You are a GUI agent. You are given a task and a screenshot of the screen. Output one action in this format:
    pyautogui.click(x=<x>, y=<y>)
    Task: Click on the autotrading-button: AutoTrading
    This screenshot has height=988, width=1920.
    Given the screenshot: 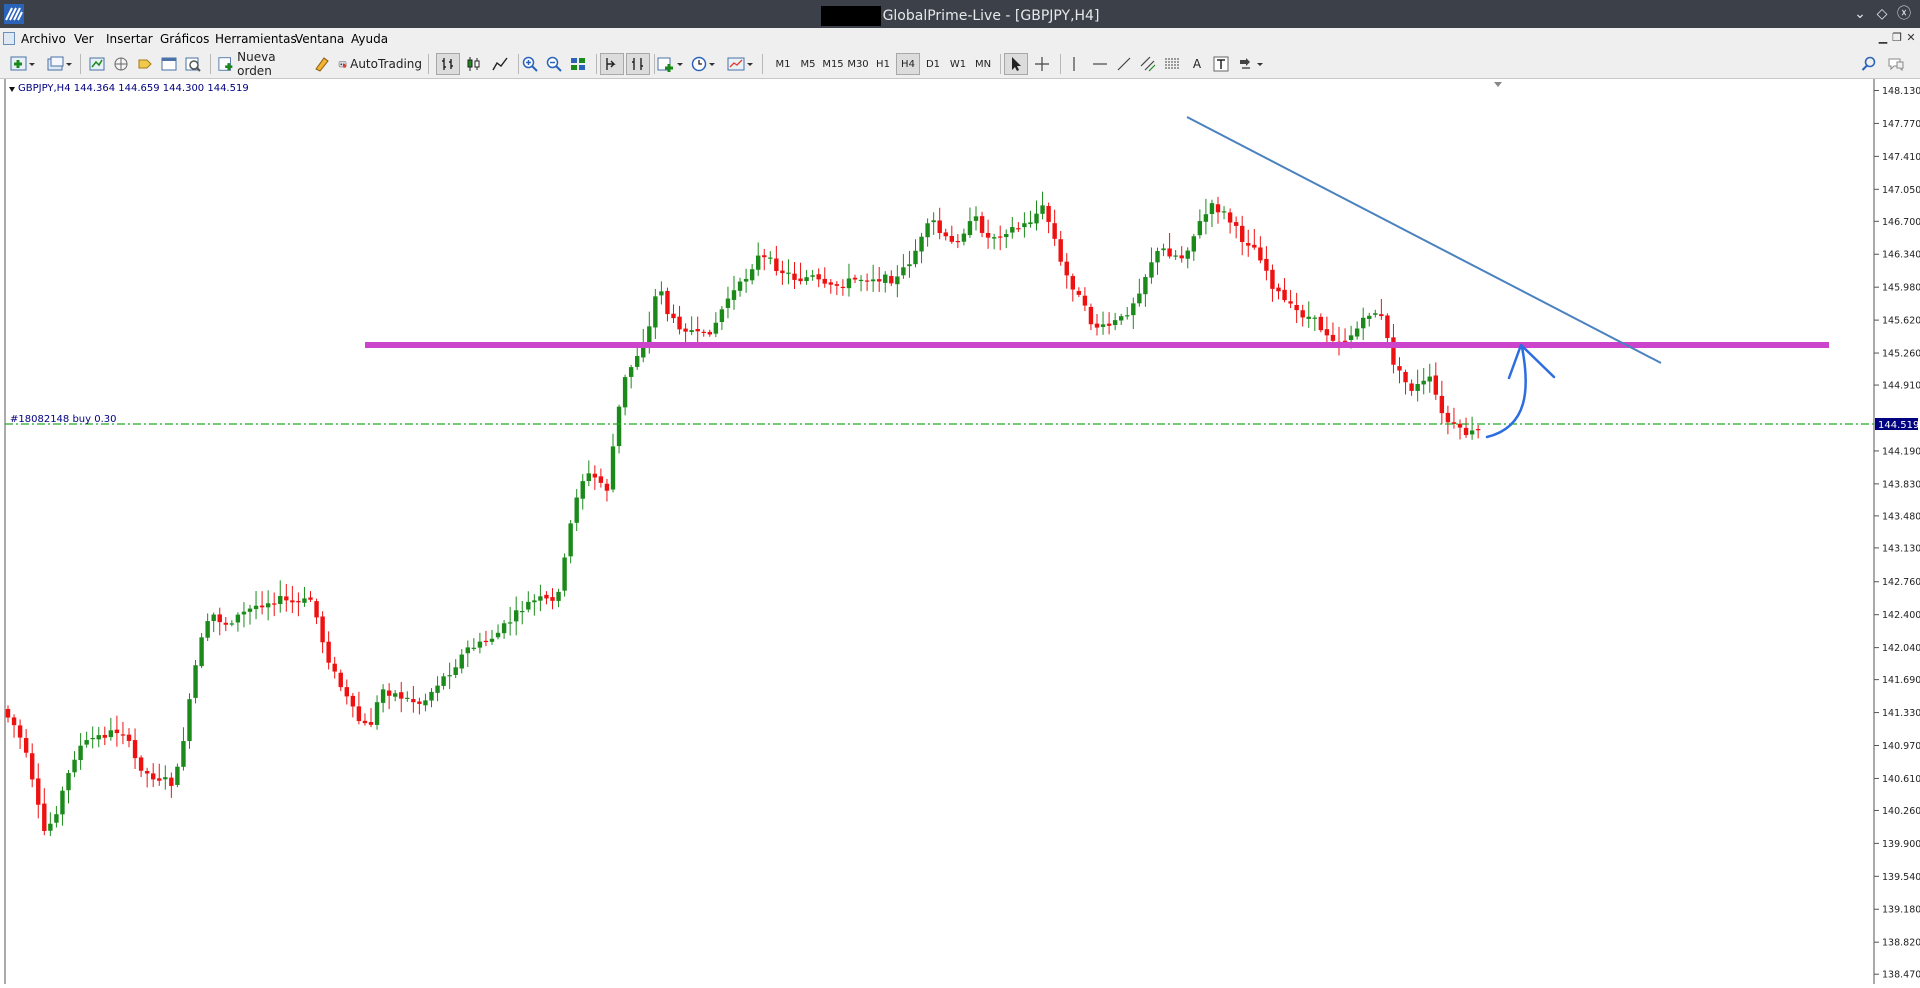 What is the action you would take?
    pyautogui.click(x=380, y=64)
    